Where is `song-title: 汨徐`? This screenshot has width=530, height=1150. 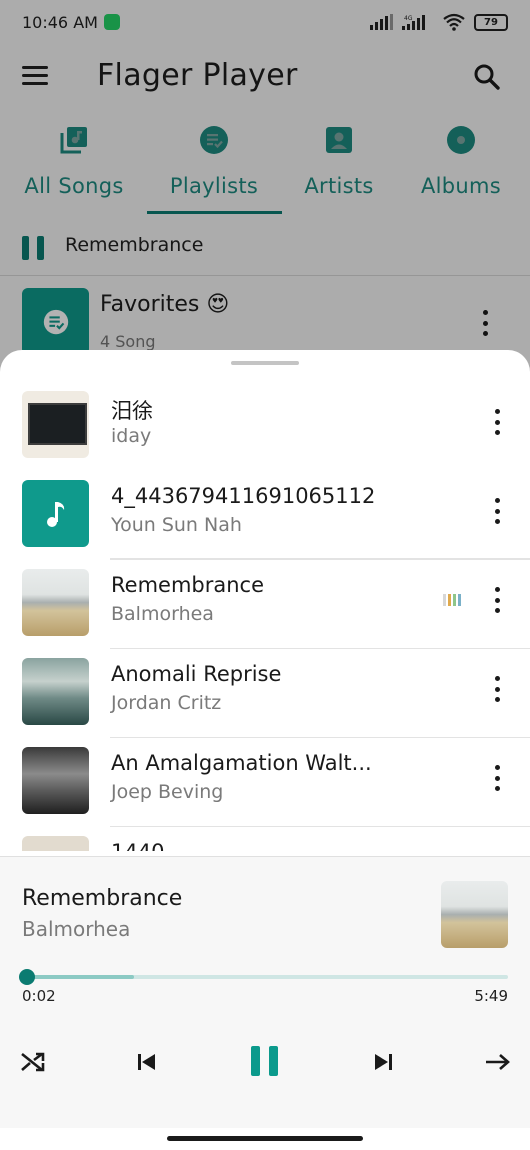
song-title: 汨徐 is located at coordinates (132, 411).